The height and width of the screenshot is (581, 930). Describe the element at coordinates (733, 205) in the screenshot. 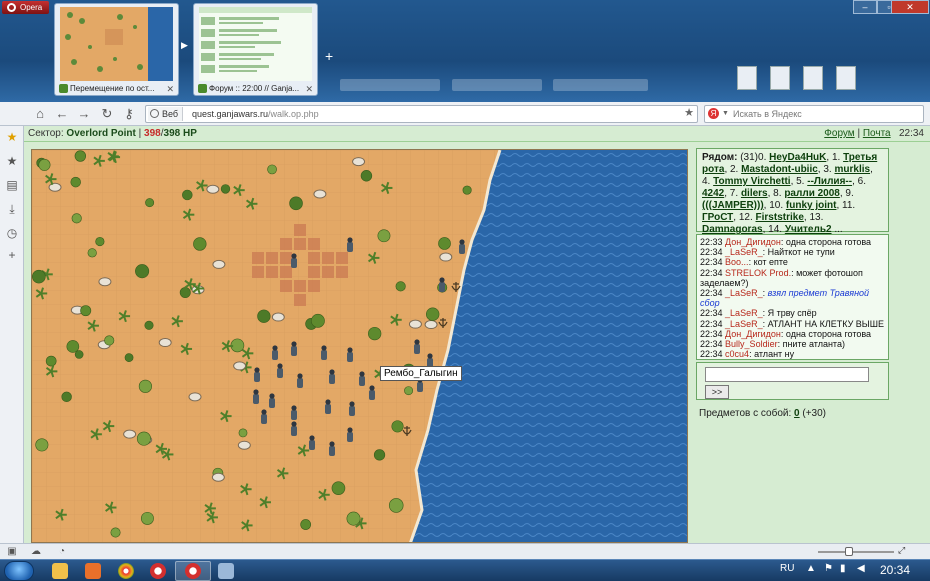

I see `nearby-player-link: (((JAMPER)))` at that location.